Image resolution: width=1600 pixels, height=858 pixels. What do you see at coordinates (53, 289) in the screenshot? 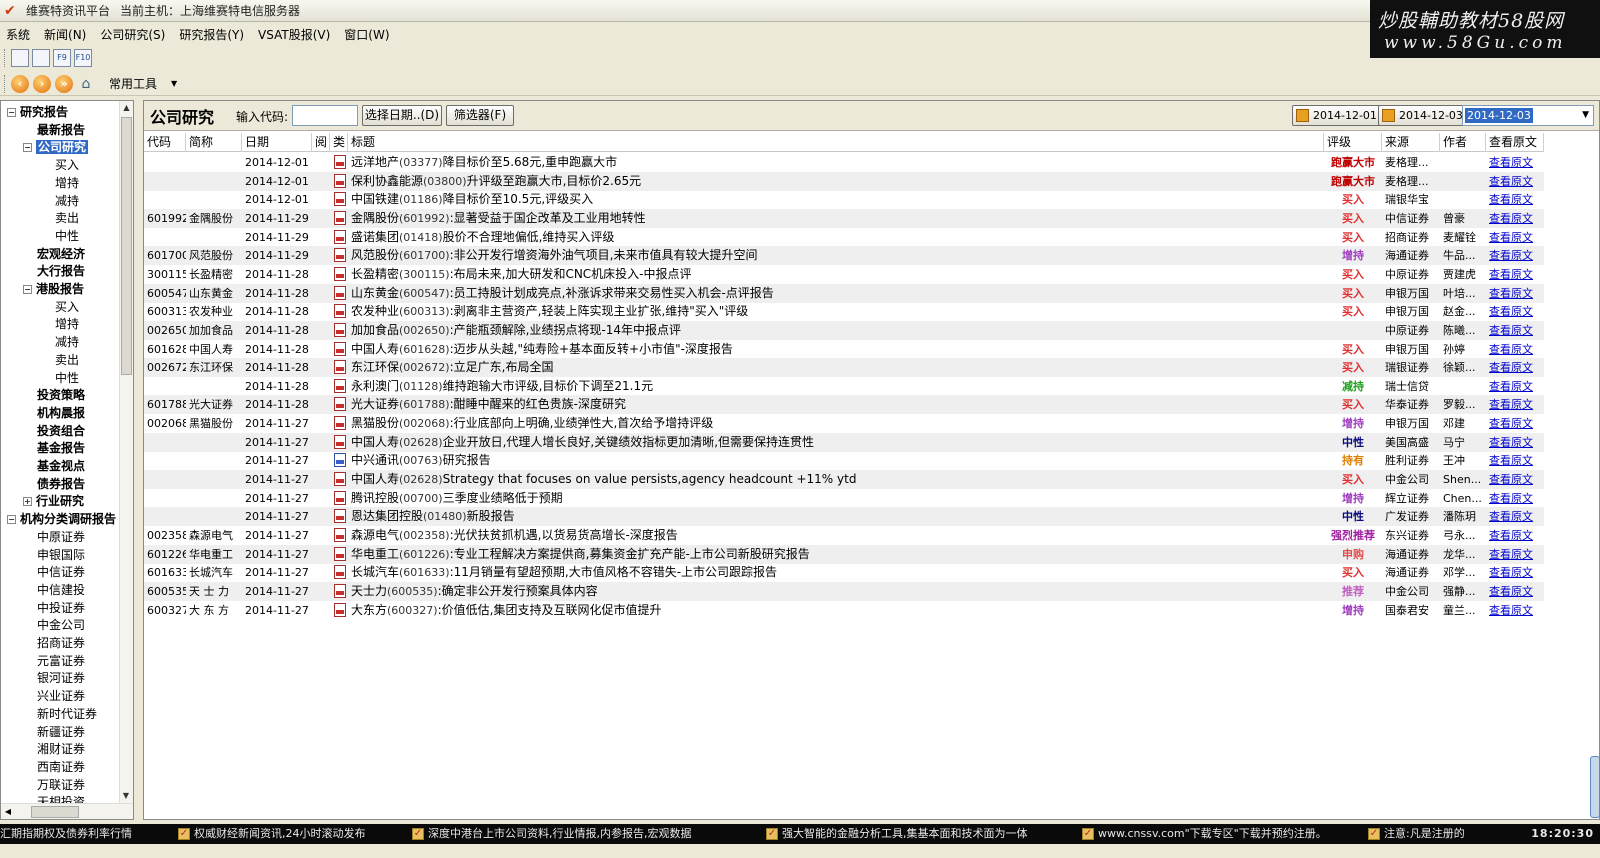
I see `sidebar-item: − 港股报告` at bounding box center [53, 289].